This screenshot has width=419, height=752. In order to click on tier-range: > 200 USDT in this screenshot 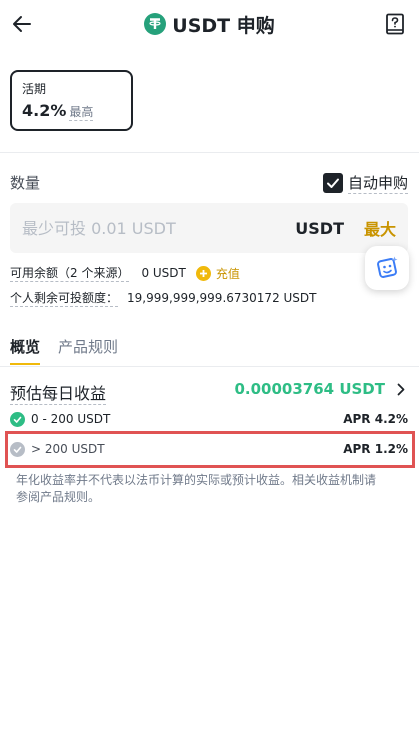, I will do `click(68, 449)`.